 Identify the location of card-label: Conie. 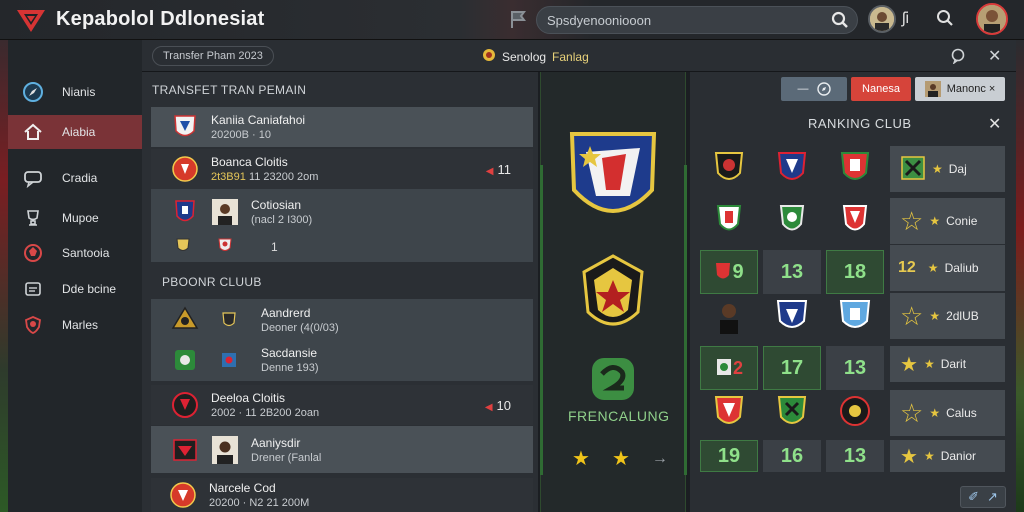
(962, 221).